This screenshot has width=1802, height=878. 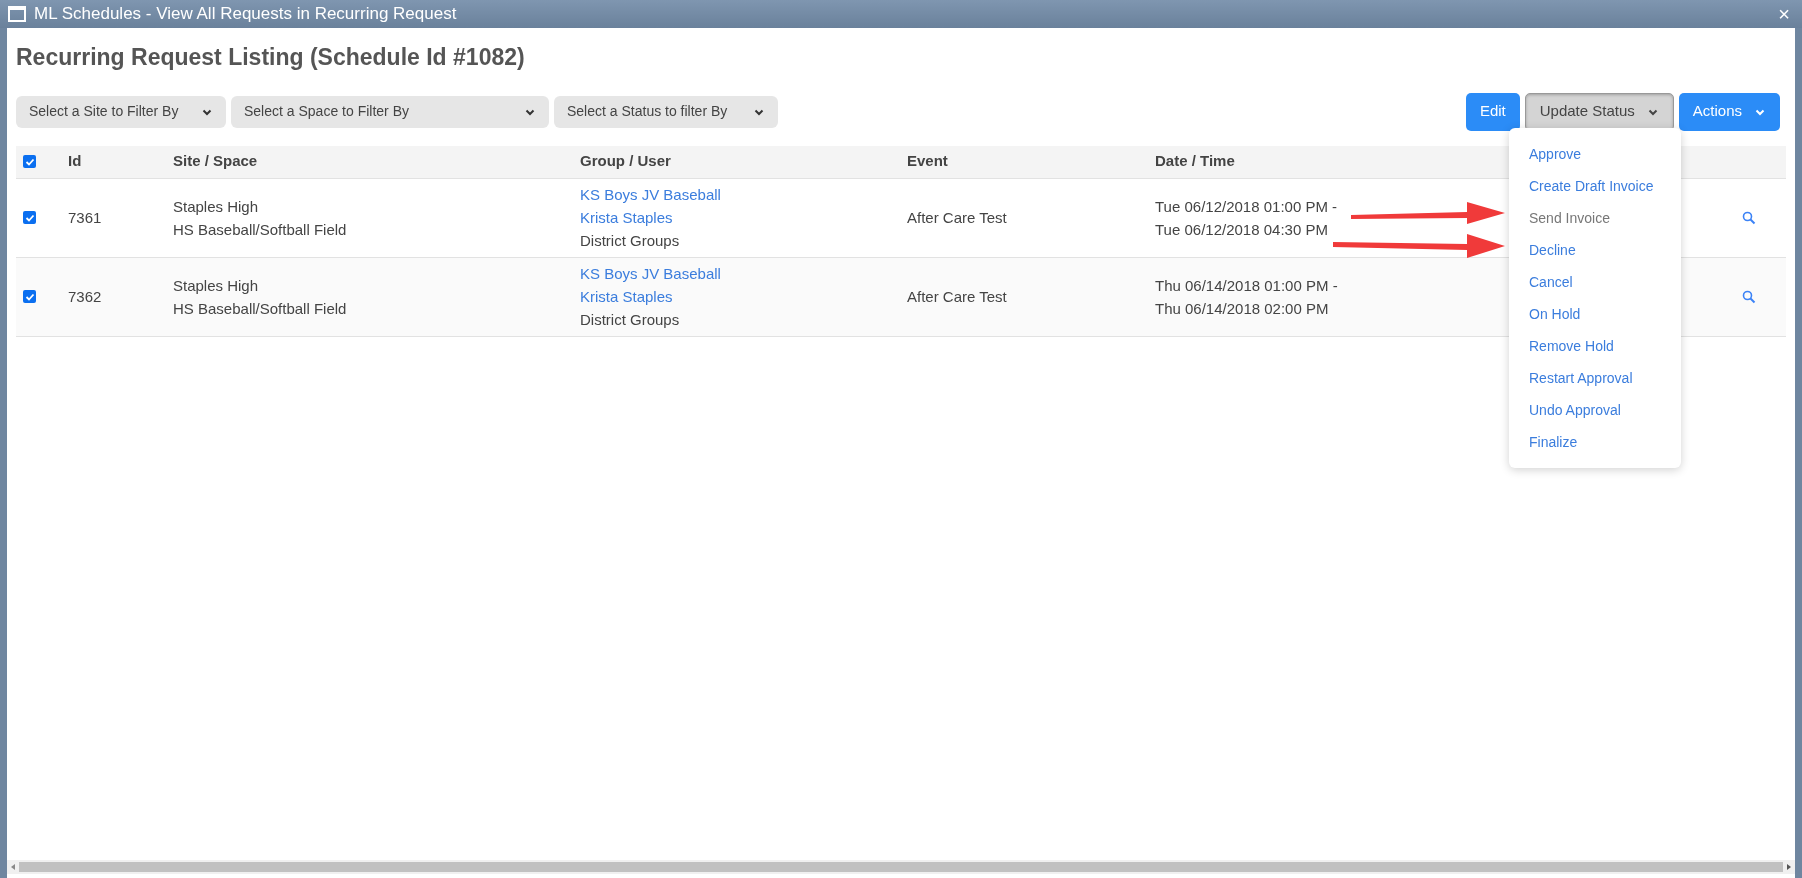 What do you see at coordinates (1242, 229) in the screenshot?
I see `table-cell-text: Tue 06/12/2018 04:30 PM` at bounding box center [1242, 229].